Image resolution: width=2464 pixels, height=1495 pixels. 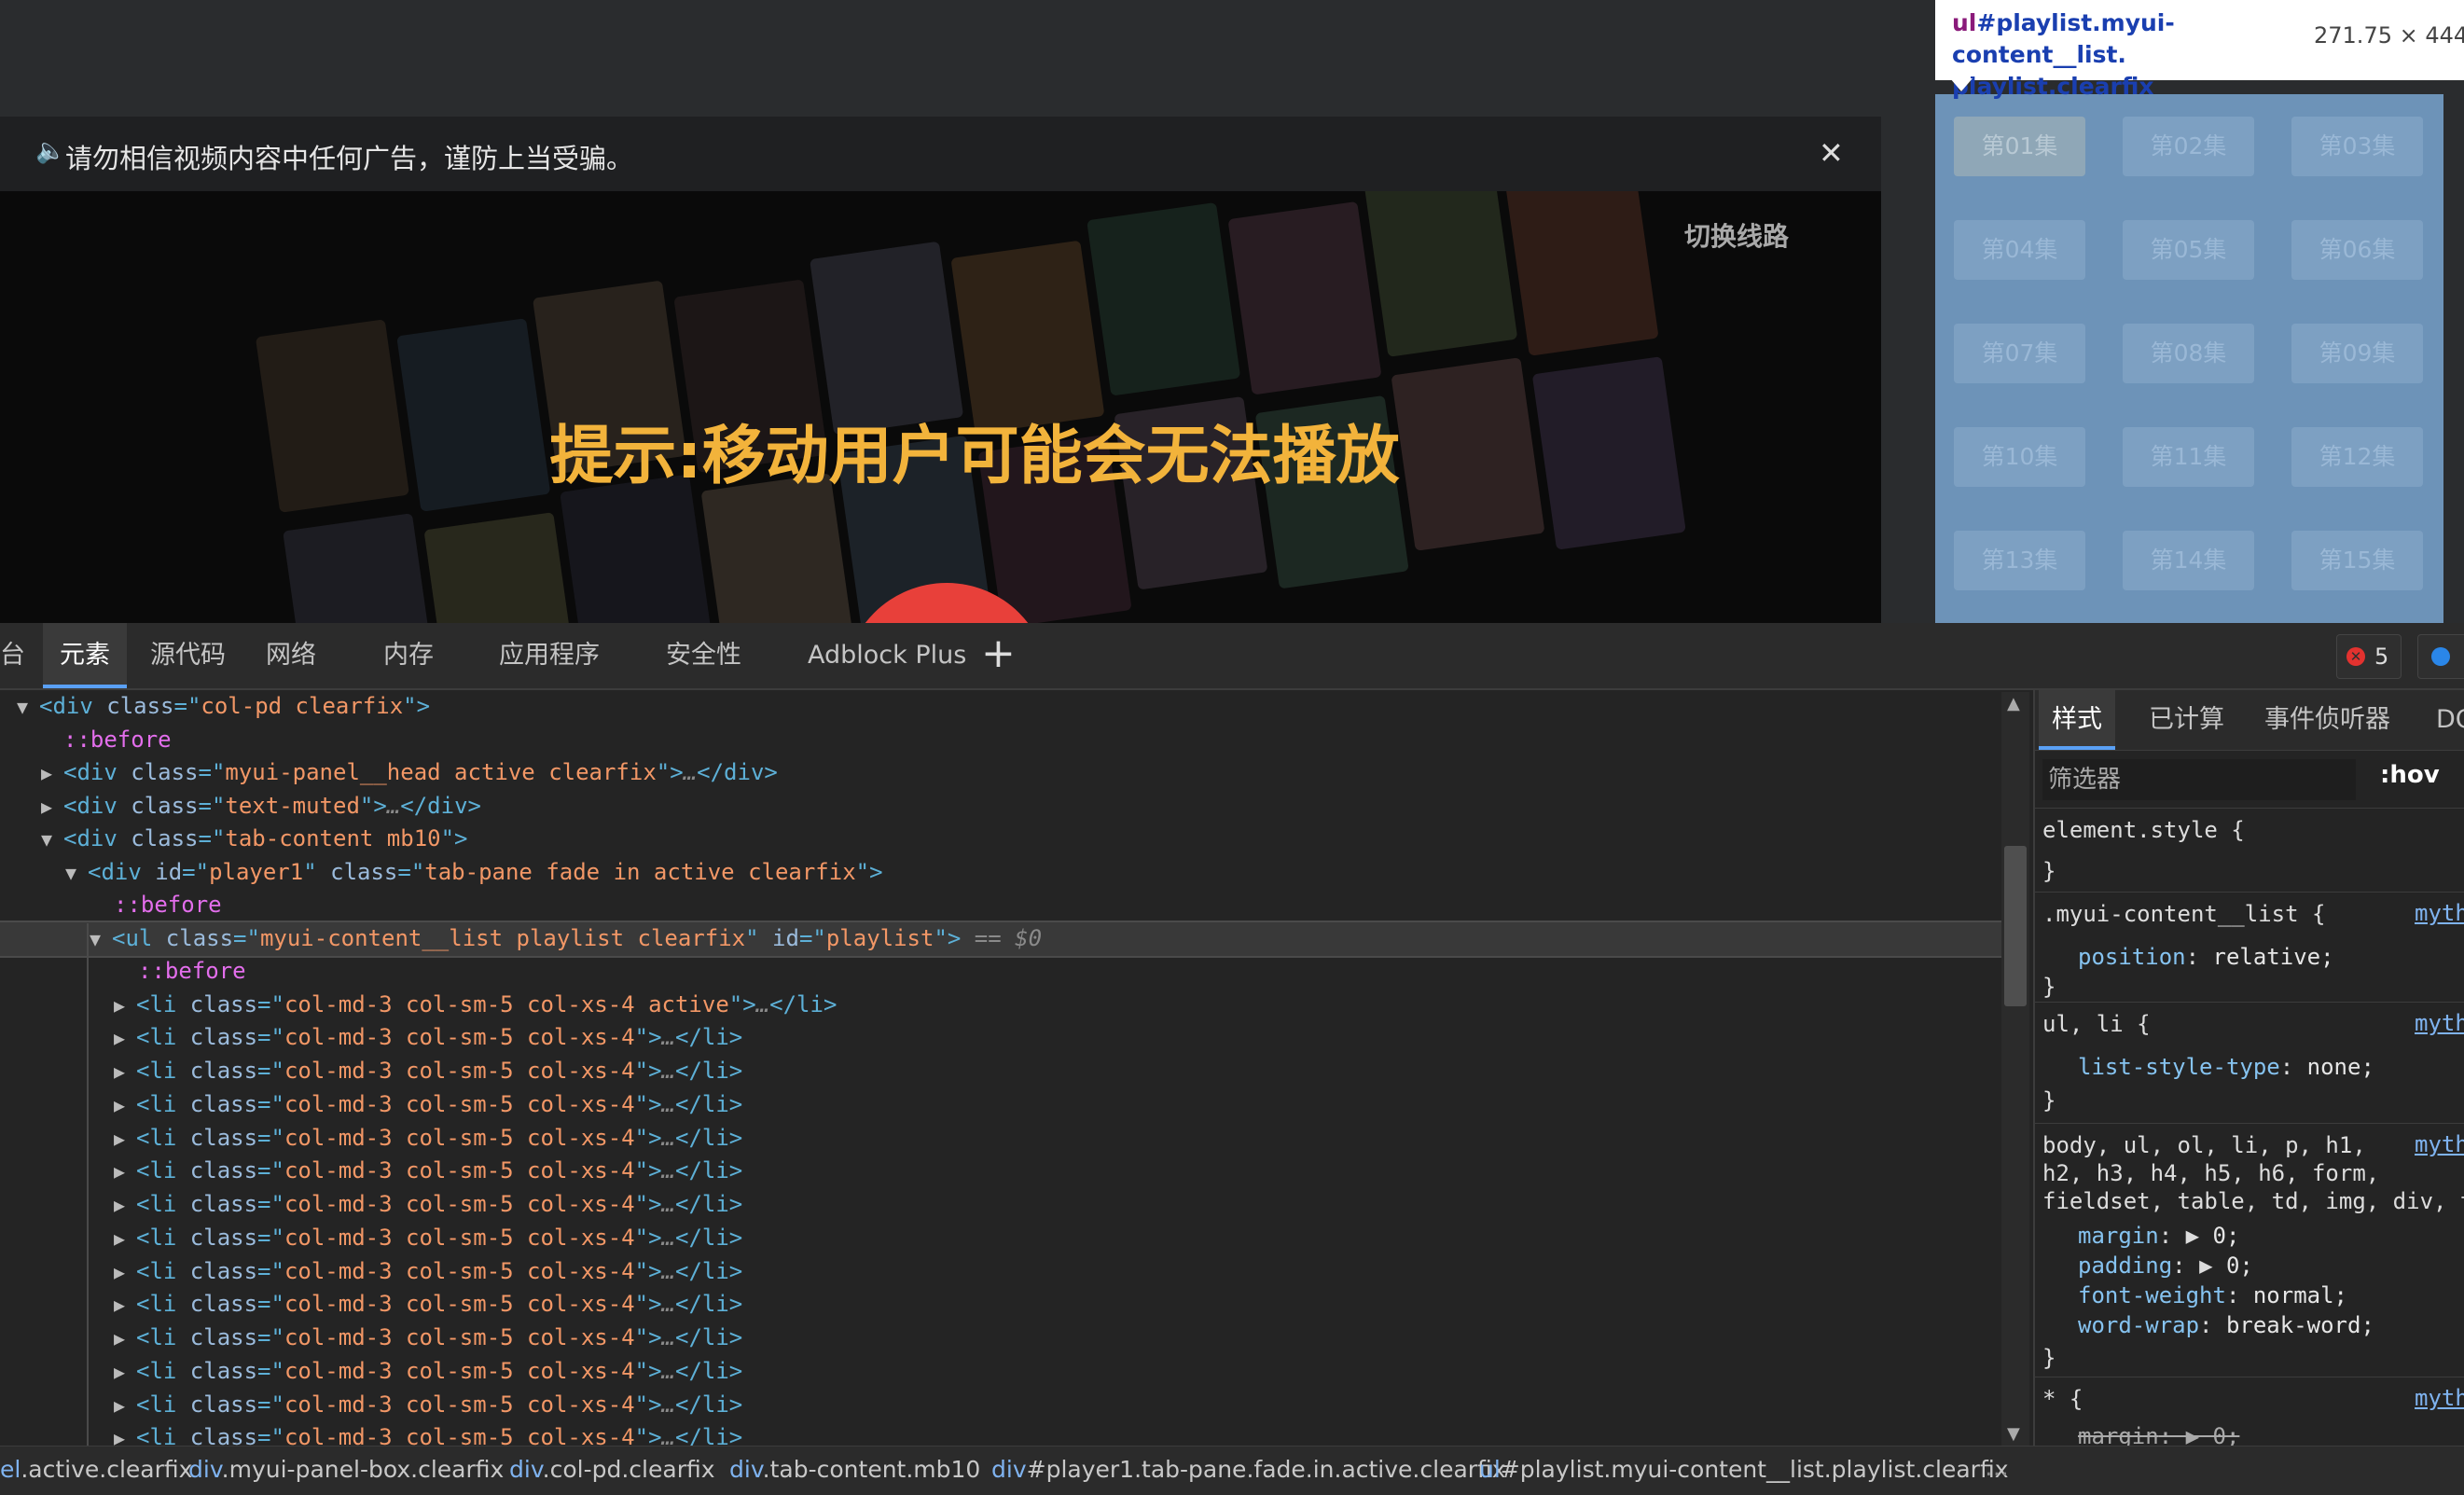 What do you see at coordinates (940, 154) in the screenshot?
I see `ad-warning-notice: 🔈 请勿相信视频内容中任何广告，谨防上当受骗。 ✕` at bounding box center [940, 154].